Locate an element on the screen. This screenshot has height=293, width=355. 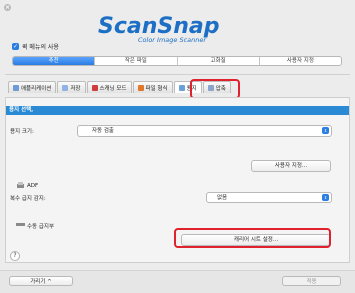
quick-menu-row: ✓ 퀵 메뉴의 사용 is located at coordinates (35, 46).